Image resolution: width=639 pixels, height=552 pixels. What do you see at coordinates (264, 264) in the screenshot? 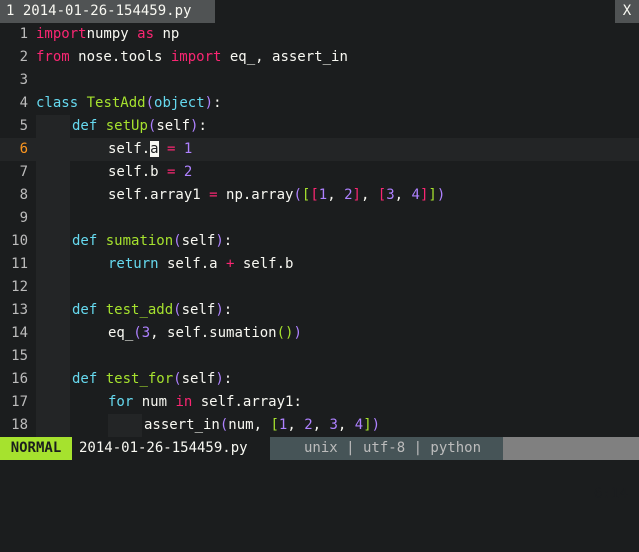
I see `code-token: self.b` at bounding box center [264, 264].